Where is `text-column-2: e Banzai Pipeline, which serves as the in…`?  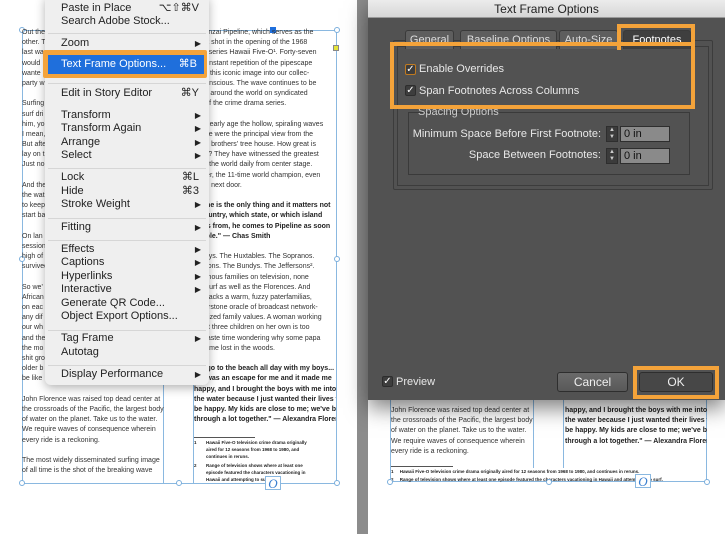 text-column-2: e Banzai Pipeline, which serves as the in… is located at coordinates (265, 226).